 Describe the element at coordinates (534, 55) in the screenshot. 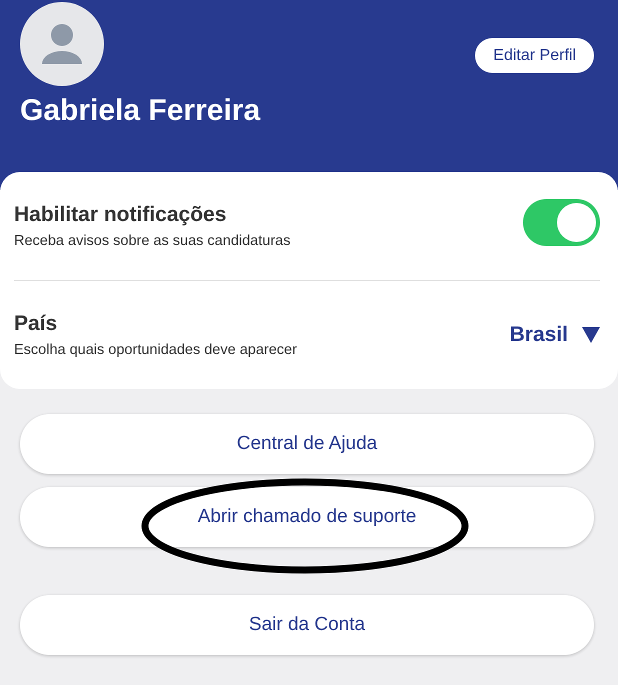

I see `edit-profile-button: Editar Perfil` at that location.